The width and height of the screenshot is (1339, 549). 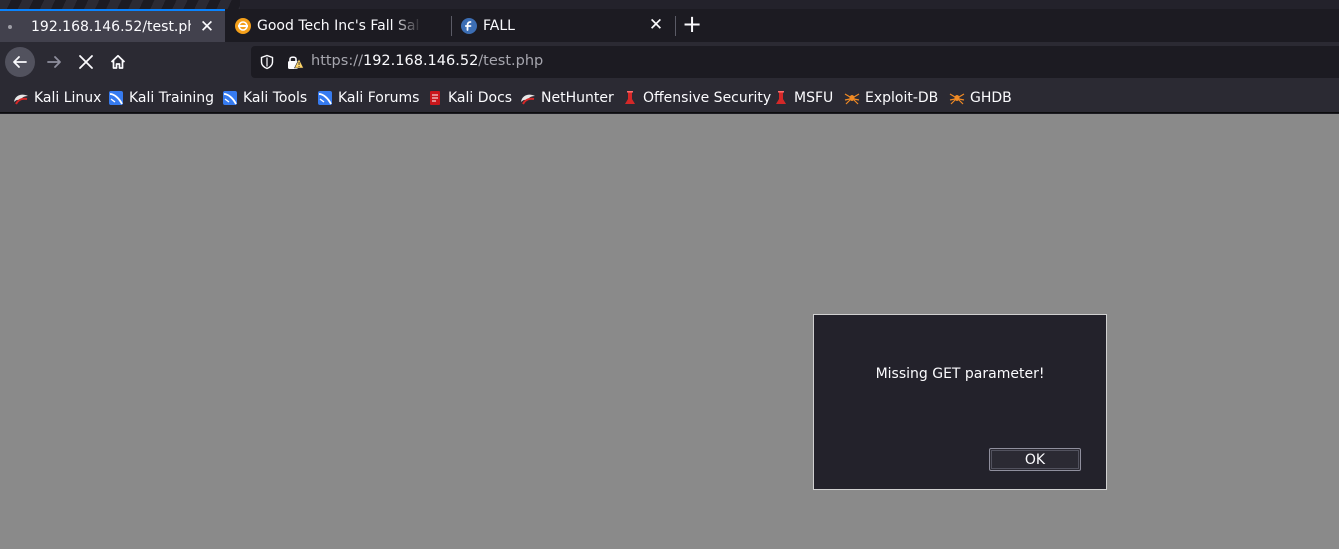 I want to click on forward-button, so click(x=54, y=62).